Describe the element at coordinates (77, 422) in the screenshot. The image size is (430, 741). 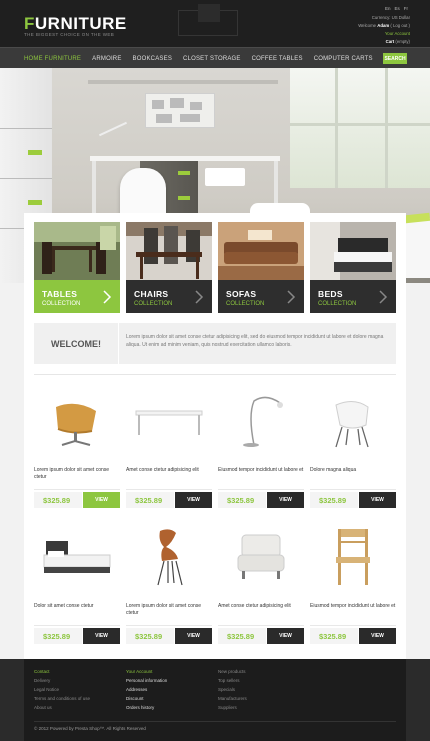
I see `lounge-chair-image` at that location.